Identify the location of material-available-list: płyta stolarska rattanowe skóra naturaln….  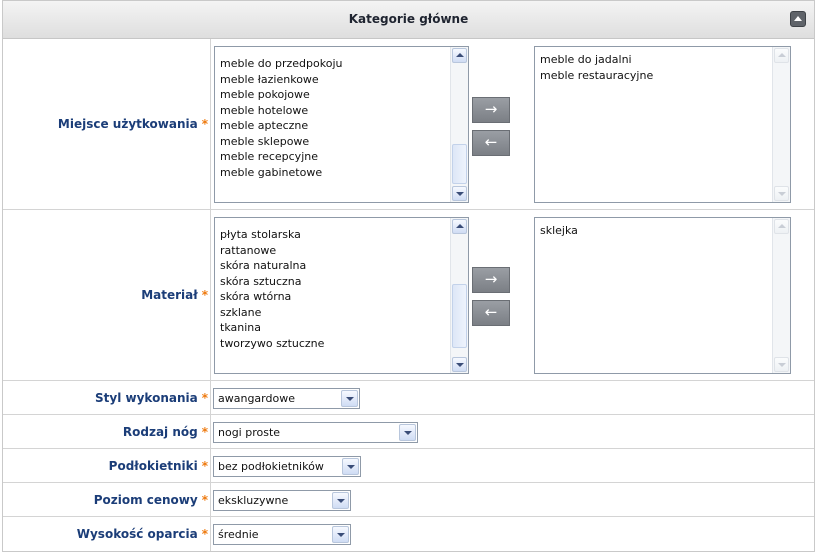
(341, 295).